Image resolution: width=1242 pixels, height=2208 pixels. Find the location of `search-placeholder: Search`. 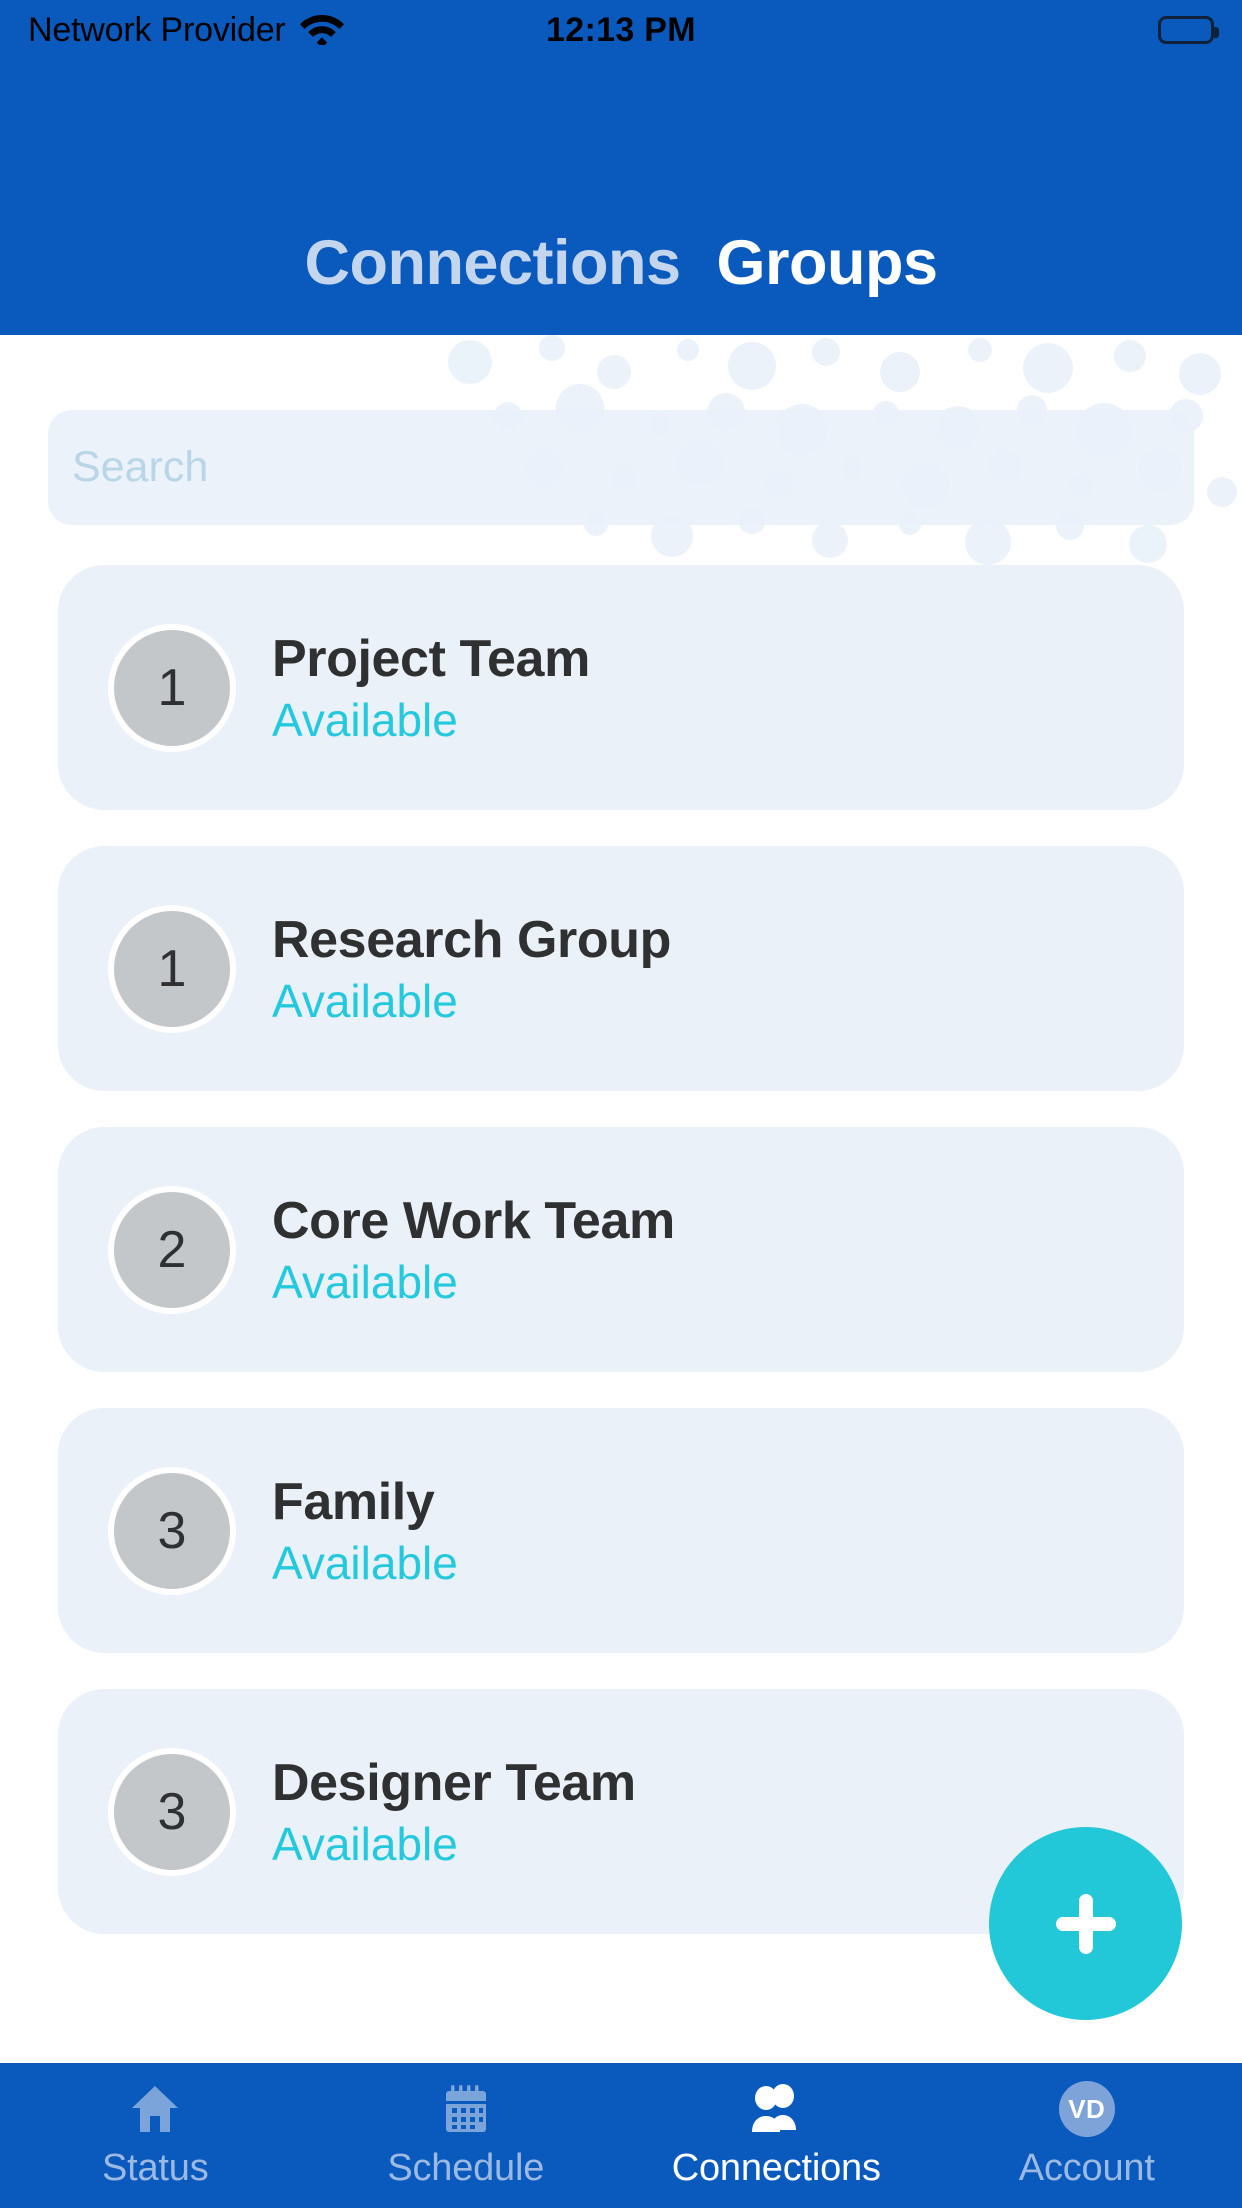

search-placeholder: Search is located at coordinates (140, 467).